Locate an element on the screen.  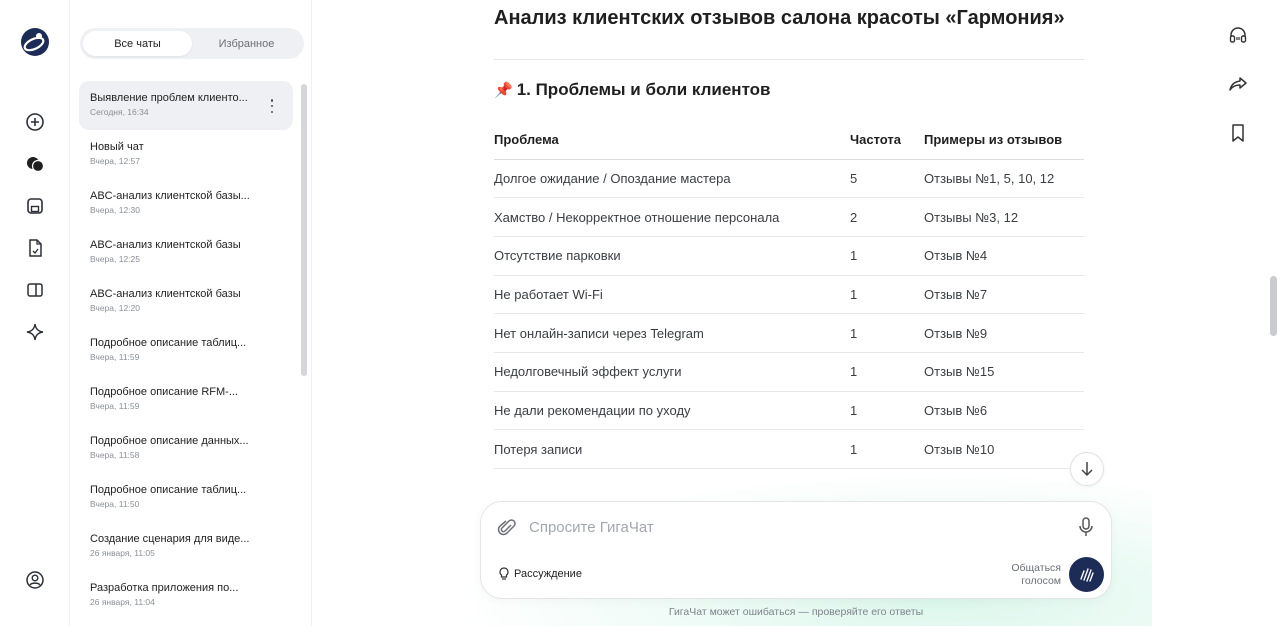
table-cell: Отзыв №10 is located at coordinates (1004, 449).